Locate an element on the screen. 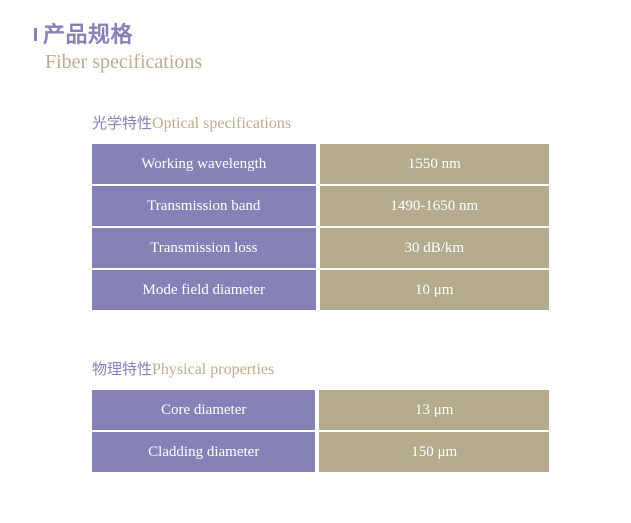 This screenshot has height=523, width=631. table-row: Transmission loss 30 dB/km is located at coordinates (320, 248).